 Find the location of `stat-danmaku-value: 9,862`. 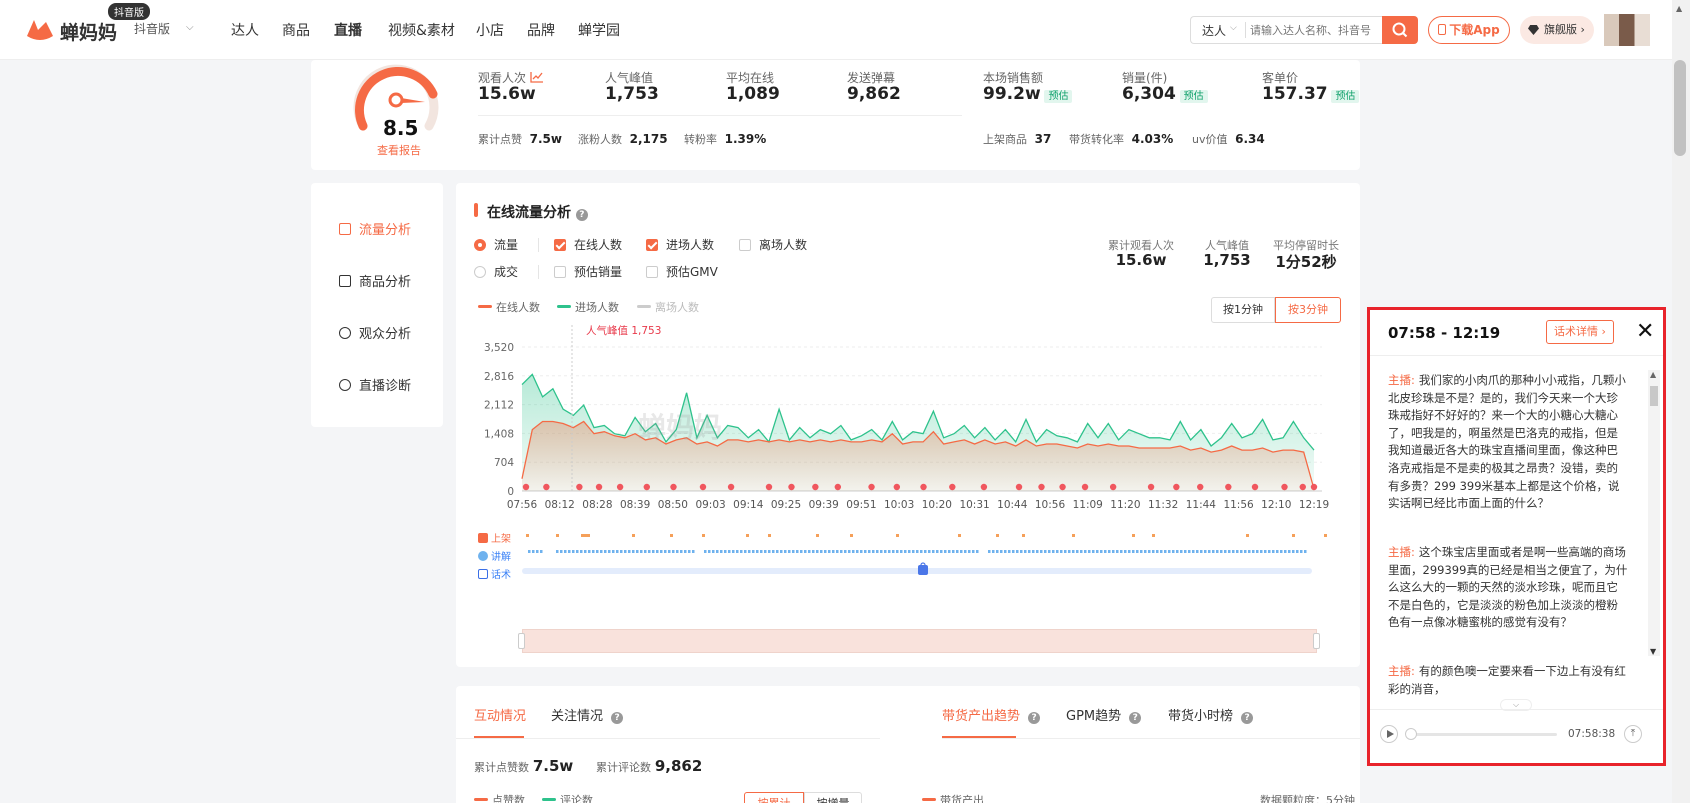

stat-danmaku-value: 9,862 is located at coordinates (874, 94).